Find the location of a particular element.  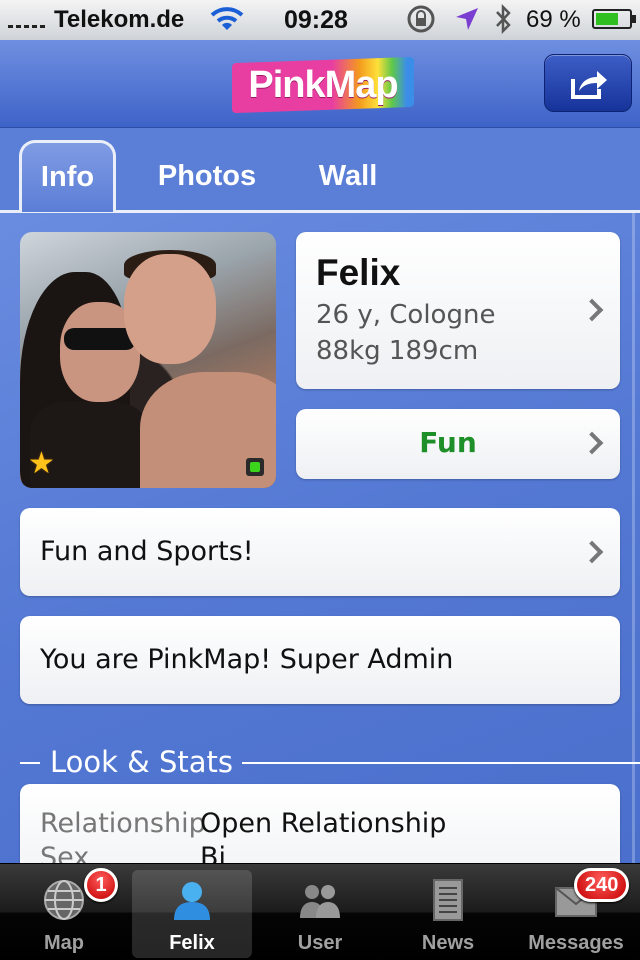

online-indicator-icon is located at coordinates (255, 467).